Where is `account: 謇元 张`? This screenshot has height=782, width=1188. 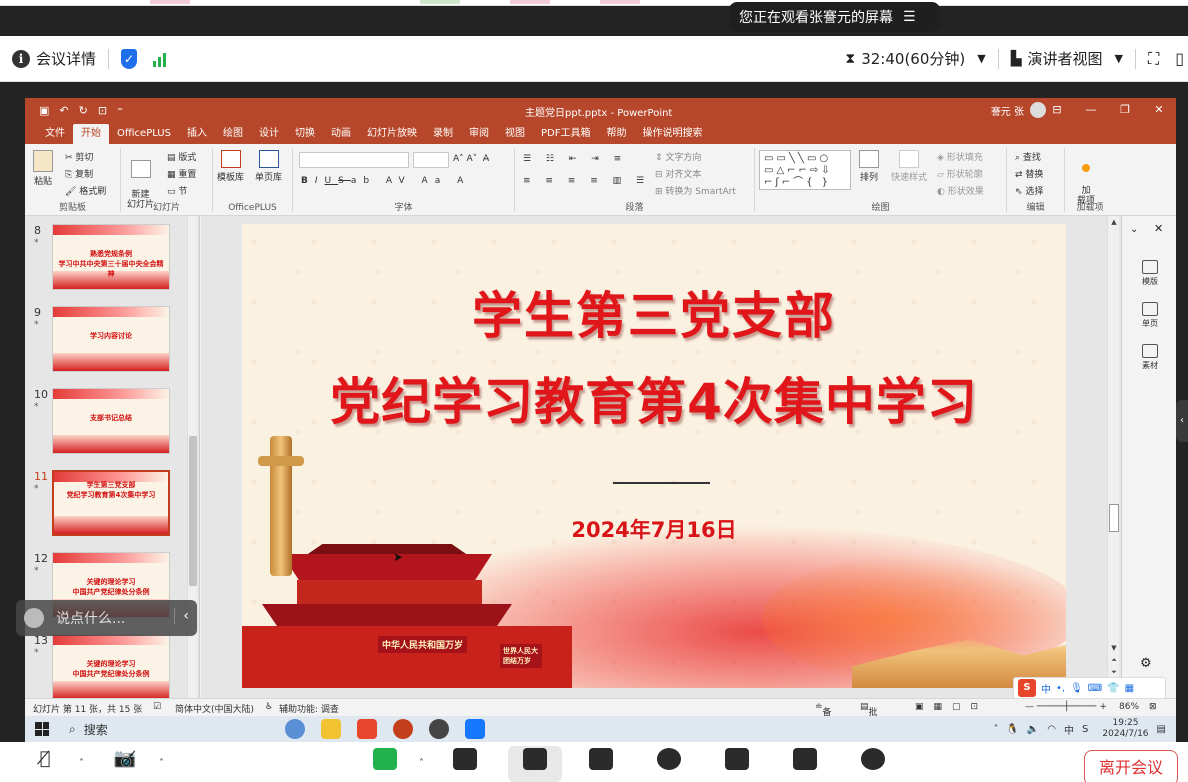 account: 謇元 张 is located at coordinates (1018, 110).